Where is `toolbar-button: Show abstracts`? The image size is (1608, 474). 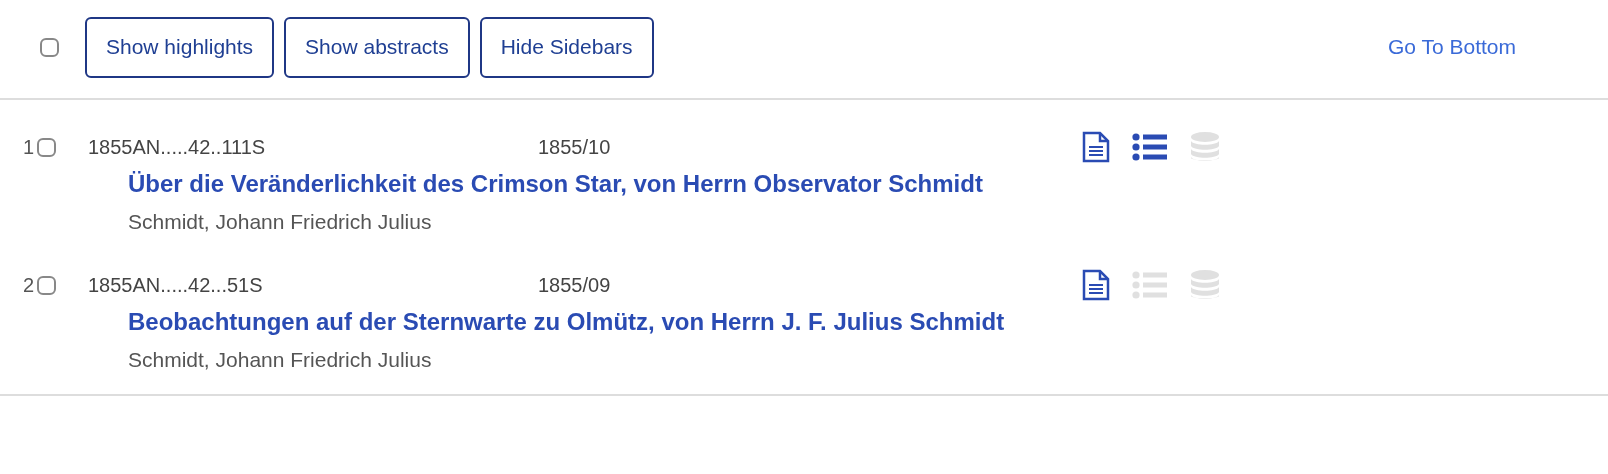 toolbar-button: Show abstracts is located at coordinates (377, 47).